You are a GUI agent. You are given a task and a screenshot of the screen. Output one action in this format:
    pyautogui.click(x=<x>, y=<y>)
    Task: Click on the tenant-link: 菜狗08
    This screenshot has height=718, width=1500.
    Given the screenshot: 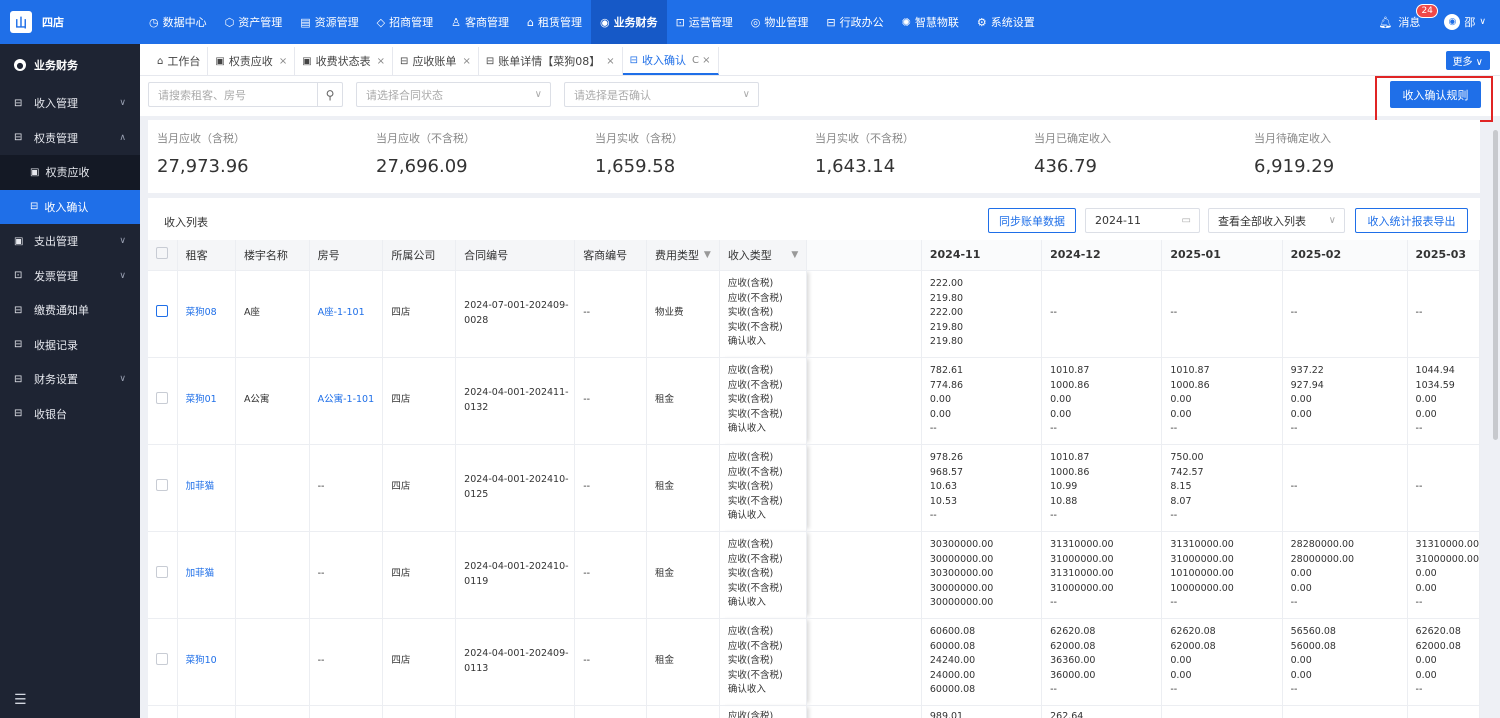 What is the action you would take?
    pyautogui.click(x=206, y=313)
    